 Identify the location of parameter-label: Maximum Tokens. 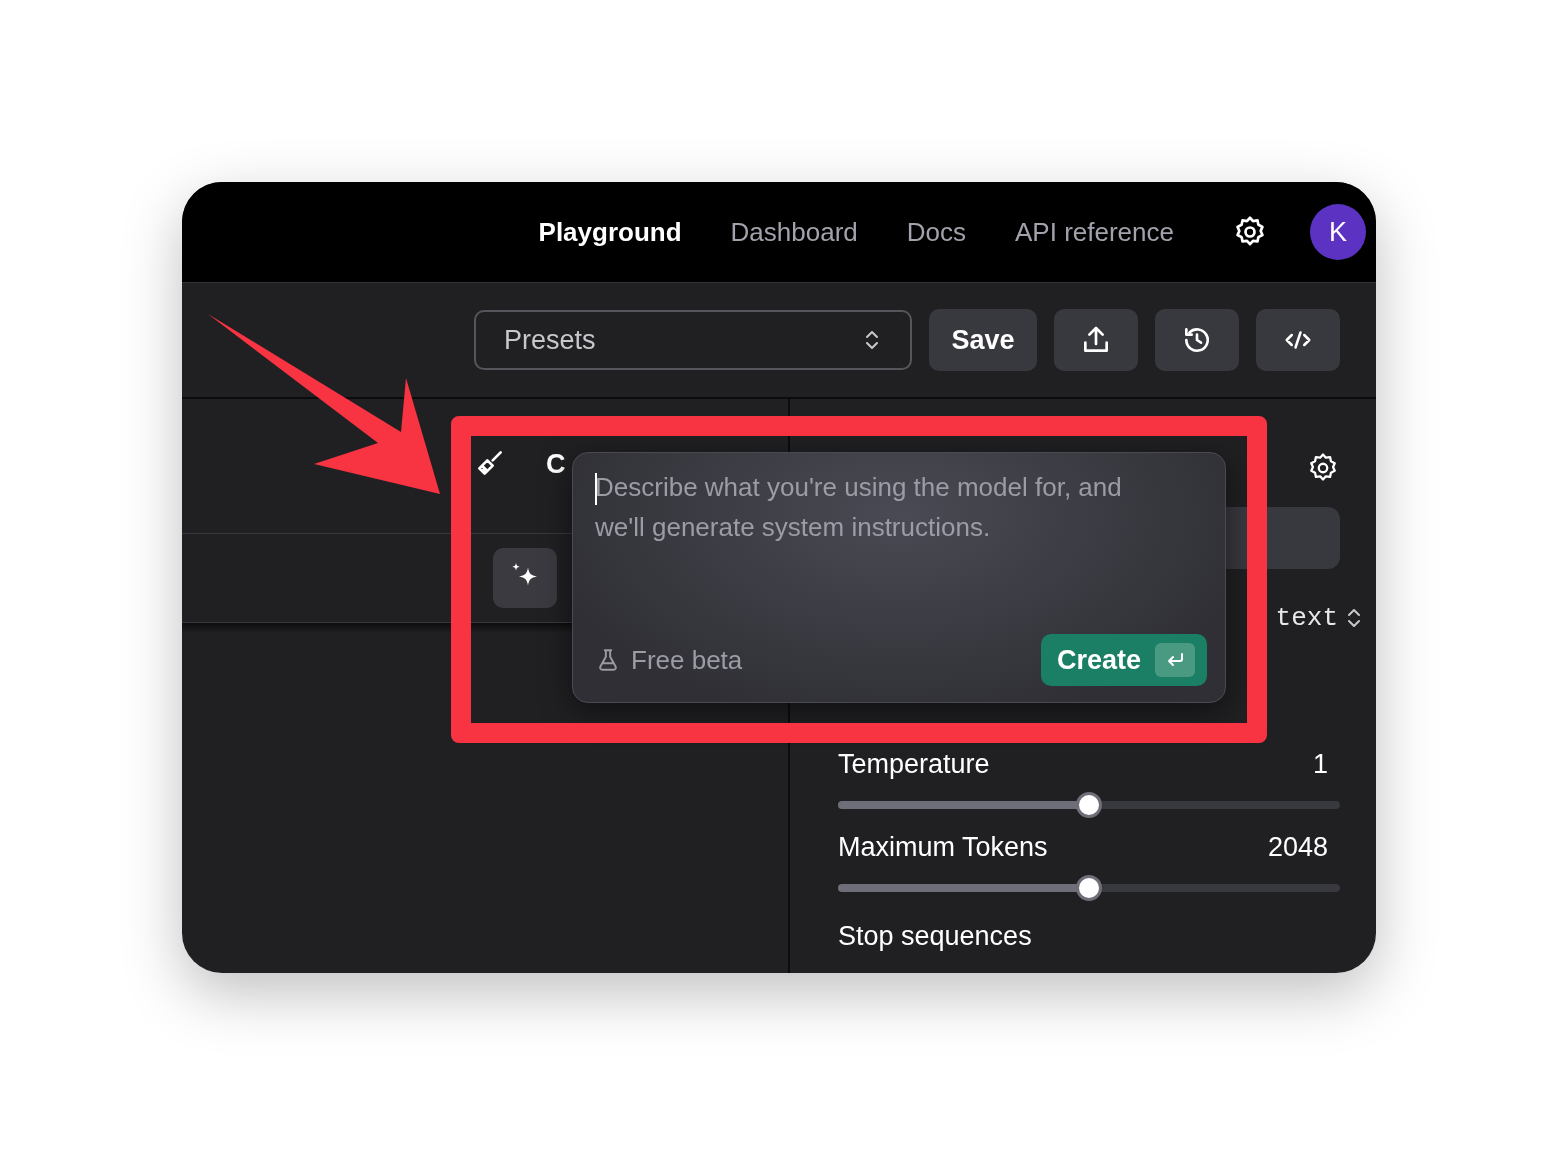
(943, 847).